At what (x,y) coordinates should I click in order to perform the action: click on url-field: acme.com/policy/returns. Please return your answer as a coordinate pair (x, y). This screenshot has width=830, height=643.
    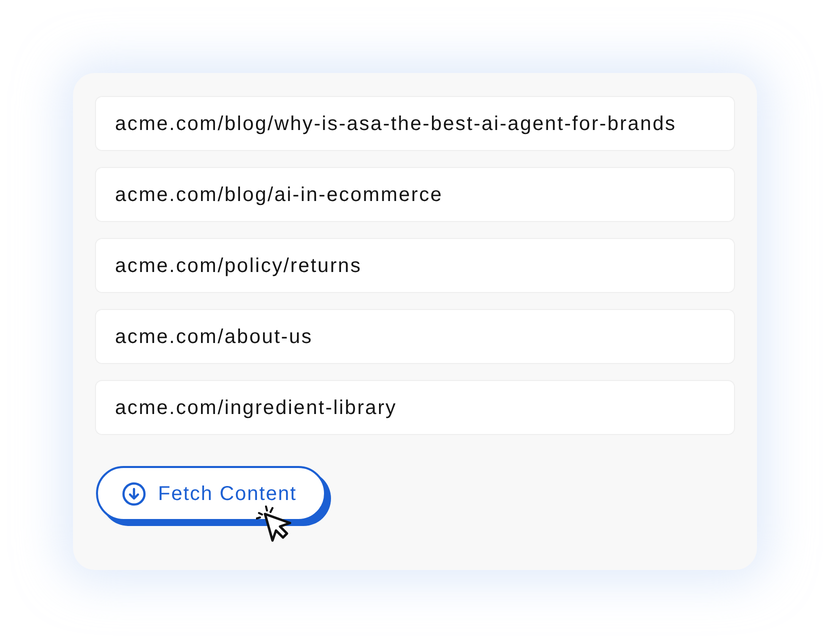
    Looking at the image, I should click on (415, 265).